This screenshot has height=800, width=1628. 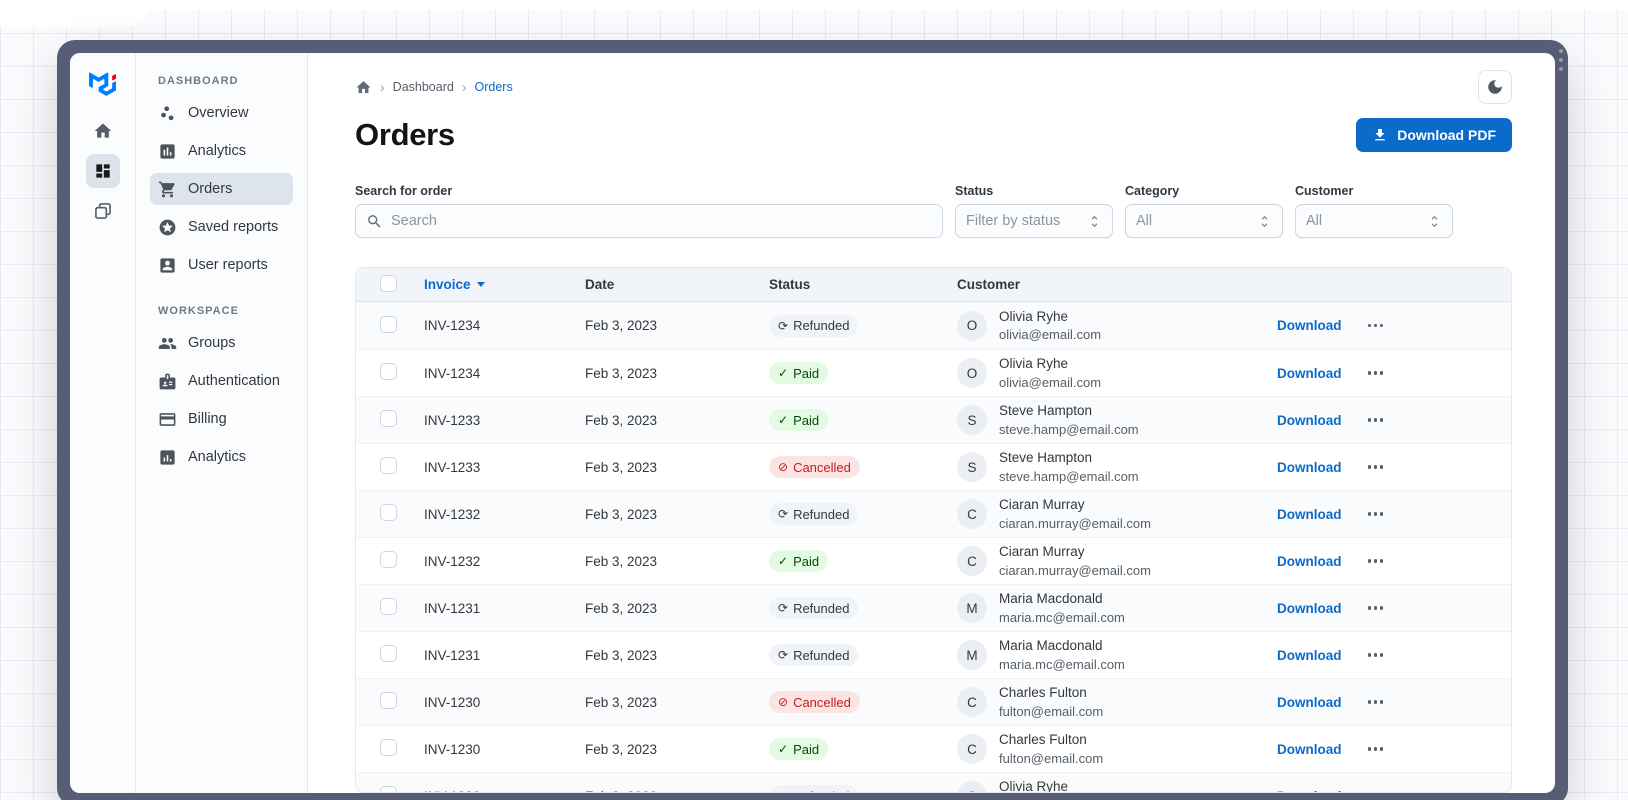 What do you see at coordinates (221, 265) in the screenshot?
I see `sidebar-item-user-reports: User reports` at bounding box center [221, 265].